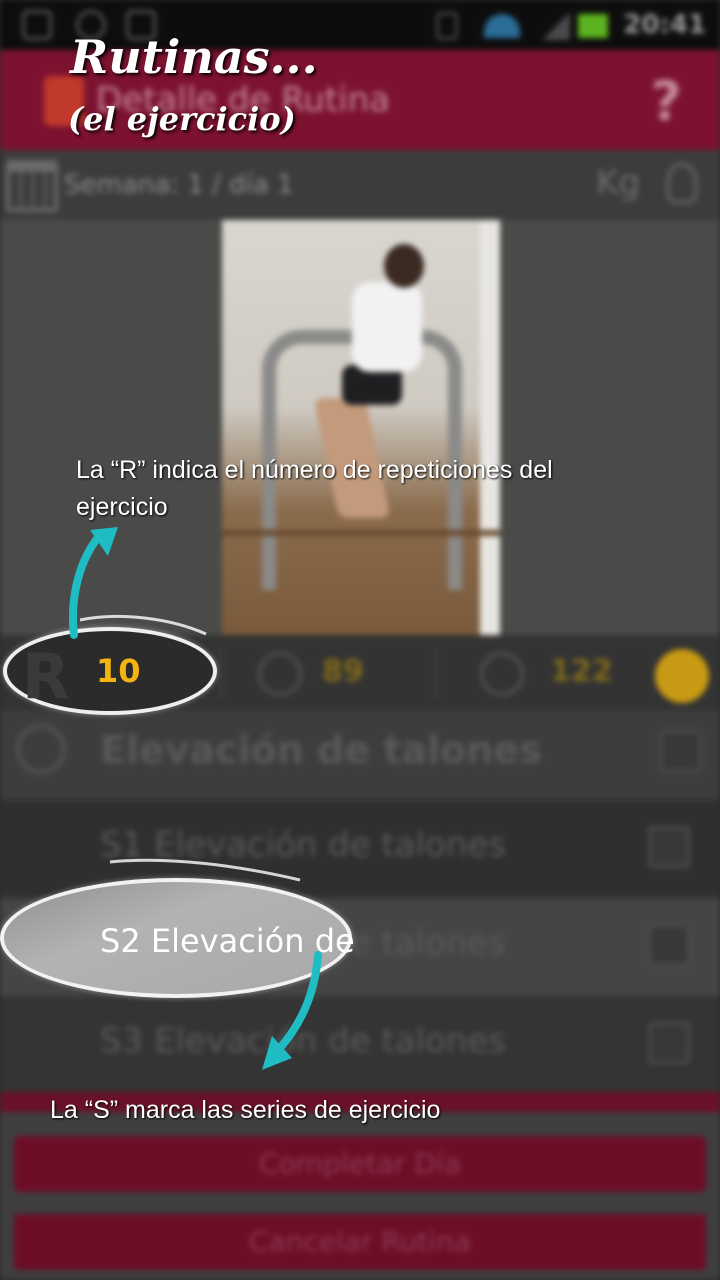 Image resolution: width=720 pixels, height=1280 pixels. What do you see at coordinates (299, 1001) in the screenshot?
I see `arrow-down-icon` at bounding box center [299, 1001].